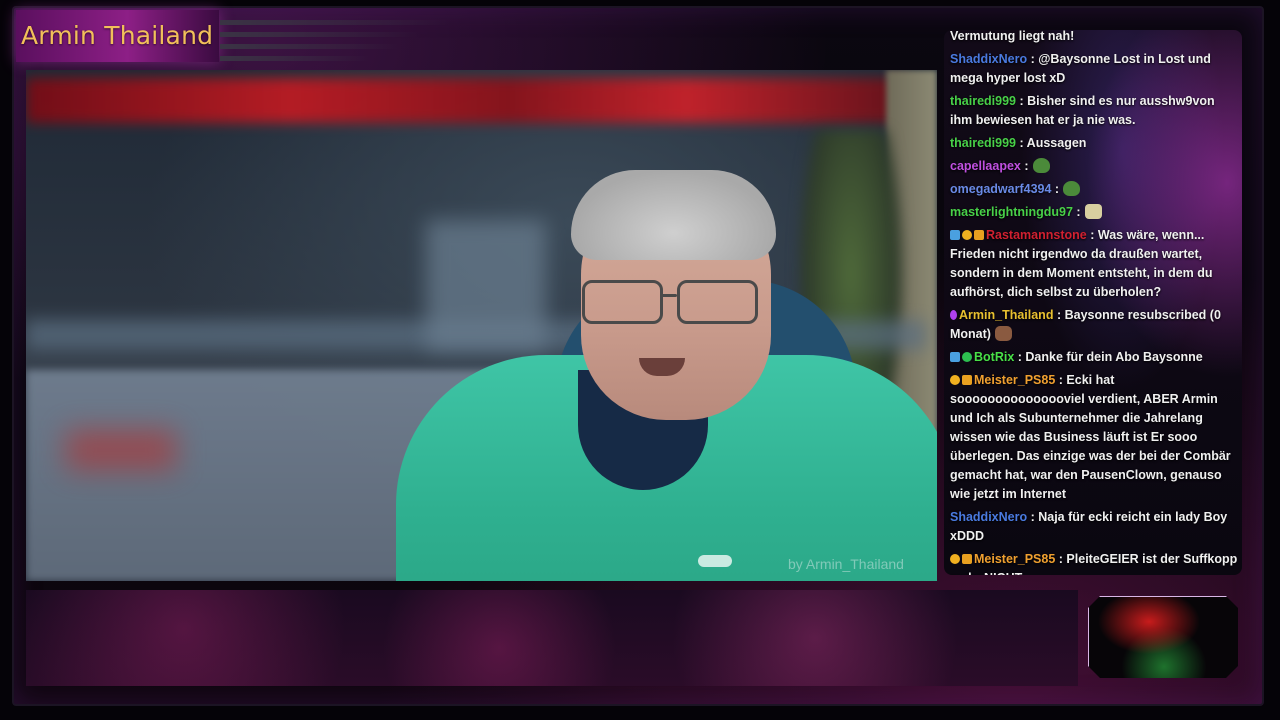  Describe the element at coordinates (1053, 143) in the screenshot. I see `chat-text: : Aussagen` at that location.